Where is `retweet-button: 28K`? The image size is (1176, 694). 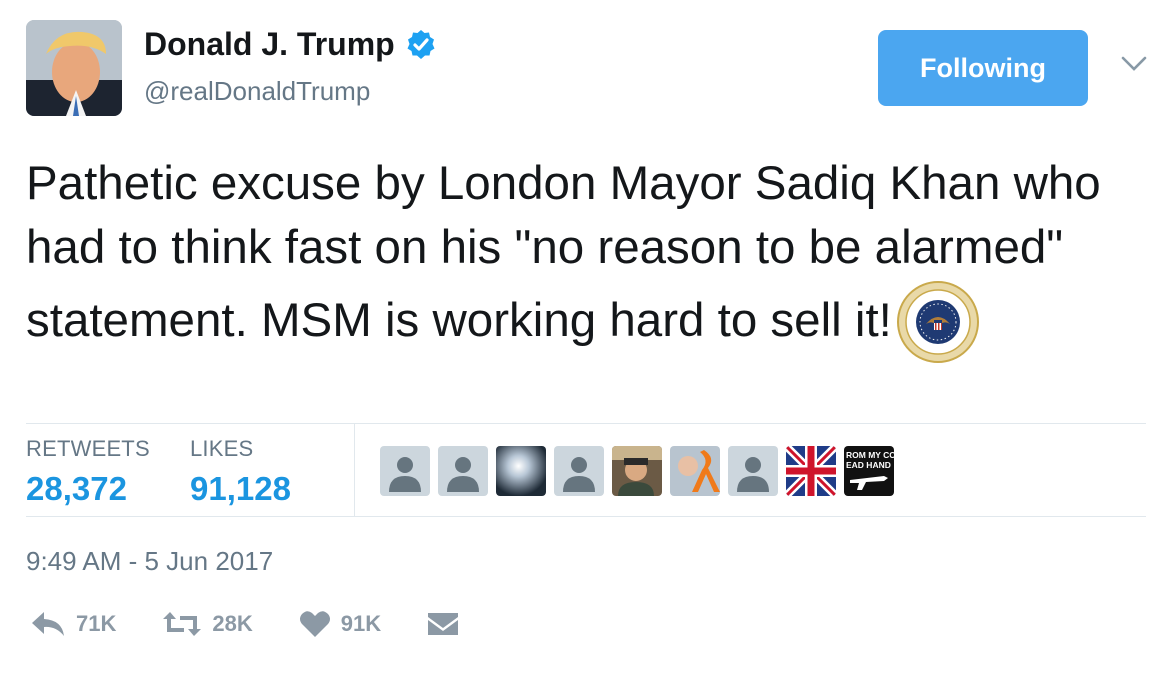 retweet-button: 28K is located at coordinates (207, 624).